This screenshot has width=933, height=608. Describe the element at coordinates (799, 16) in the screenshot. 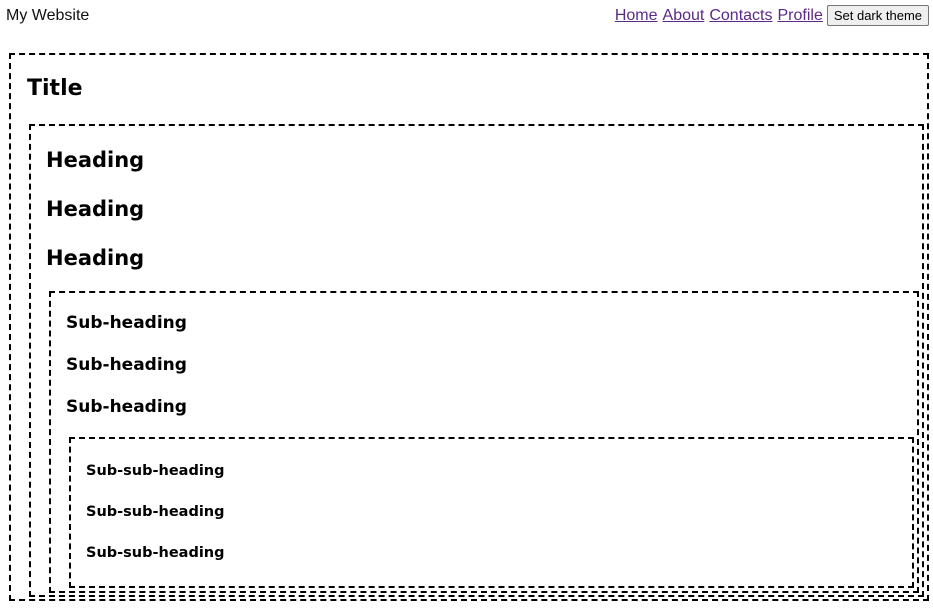

I see `nav-link-profile: Profile` at that location.